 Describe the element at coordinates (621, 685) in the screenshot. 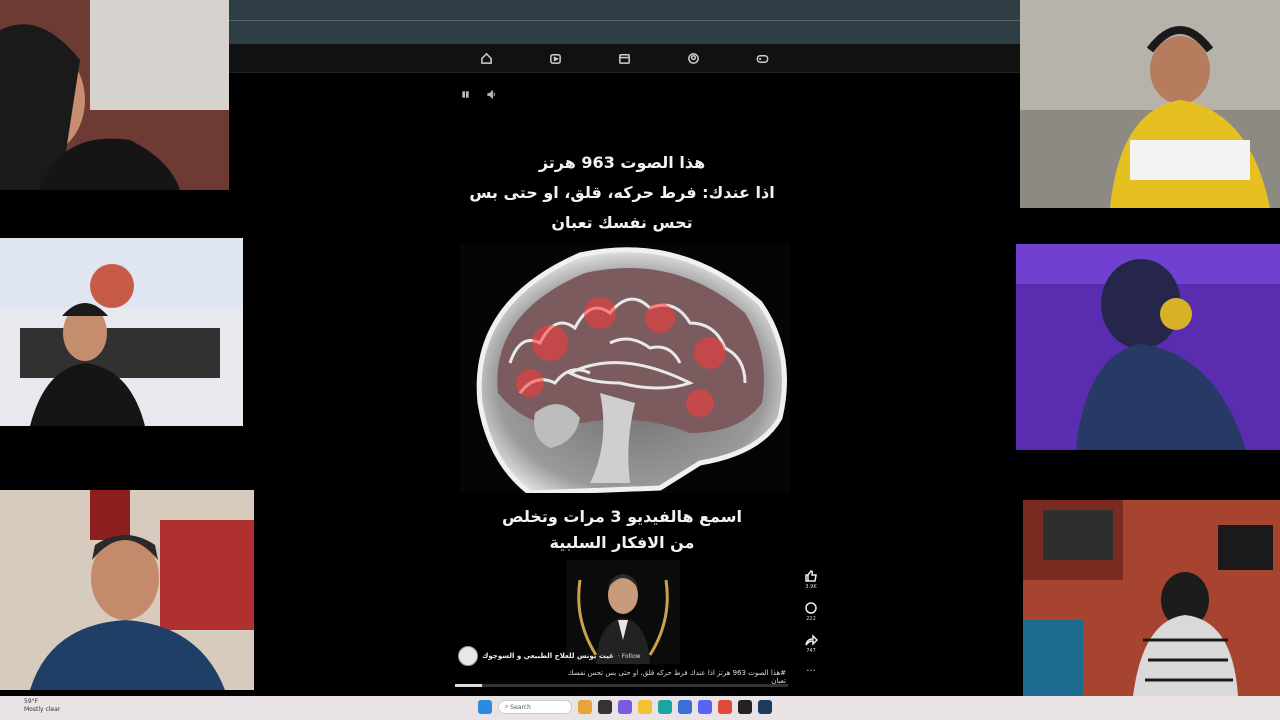

I see `video-progress-bar` at that location.